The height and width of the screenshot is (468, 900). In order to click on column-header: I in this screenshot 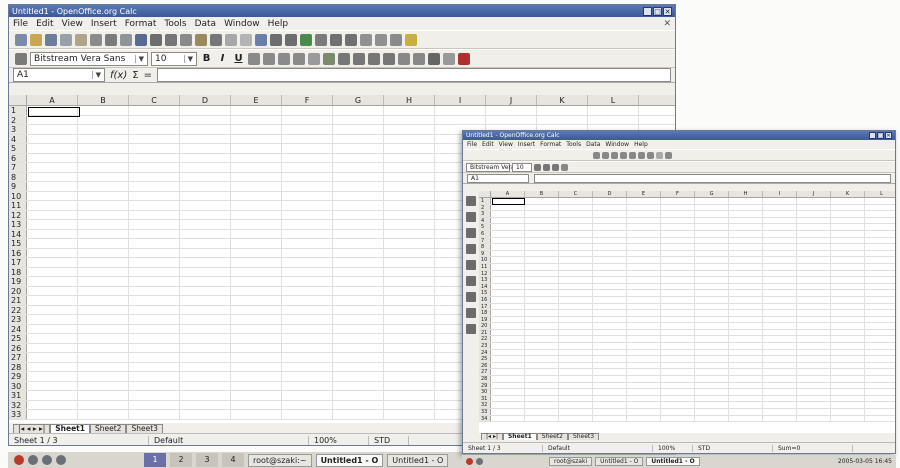, I will do `click(780, 194)`.